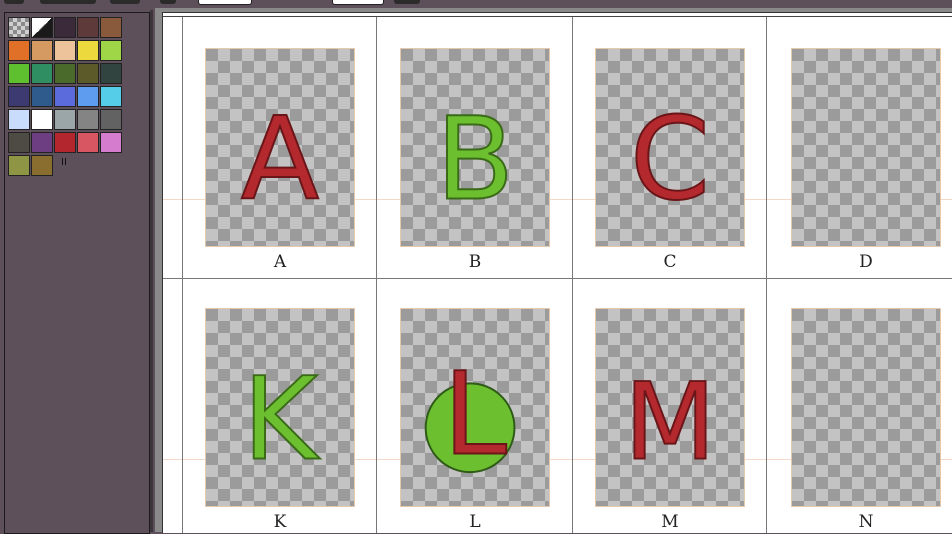 The height and width of the screenshot is (534, 952). I want to click on card-label: A, so click(280, 262).